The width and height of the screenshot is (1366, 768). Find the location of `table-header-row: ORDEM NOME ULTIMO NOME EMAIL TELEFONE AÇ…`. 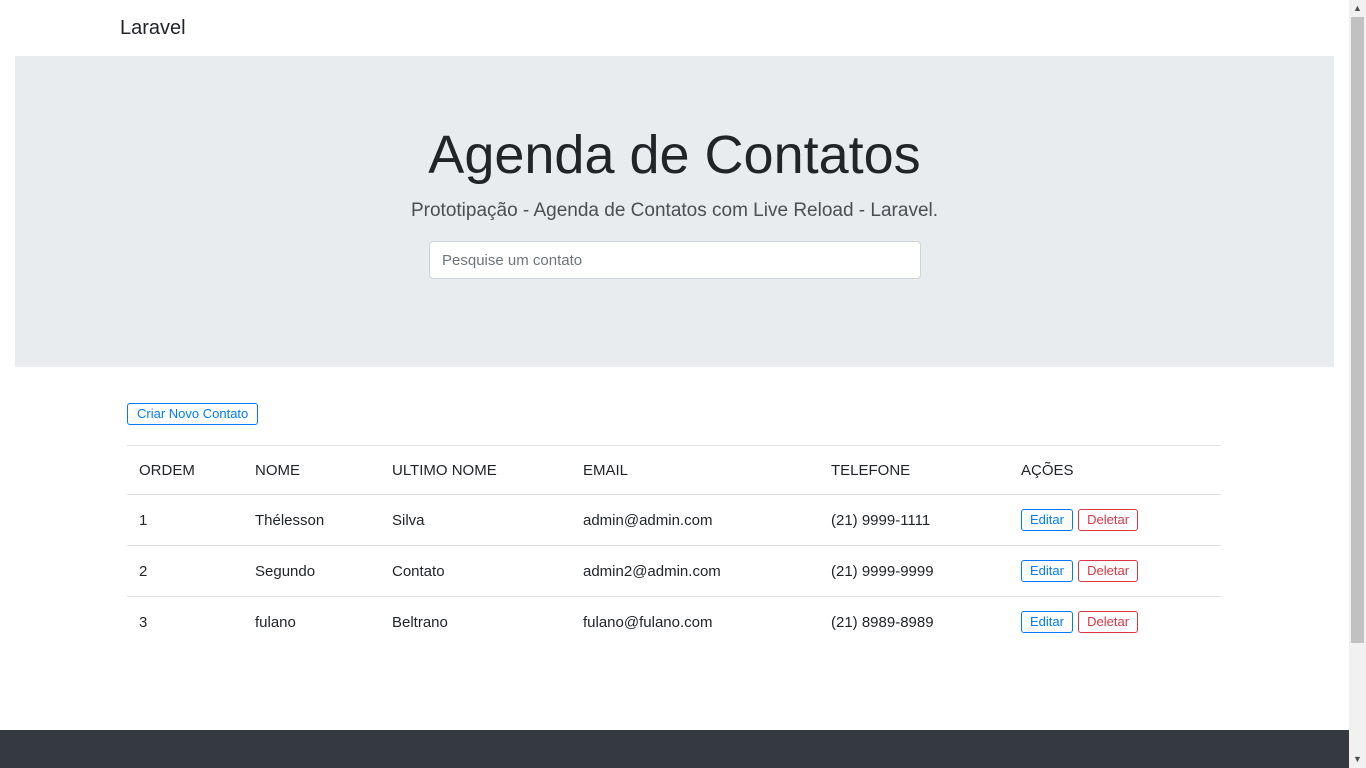

table-header-row: ORDEM NOME ULTIMO NOME EMAIL TELEFONE AÇ… is located at coordinates (674, 470).